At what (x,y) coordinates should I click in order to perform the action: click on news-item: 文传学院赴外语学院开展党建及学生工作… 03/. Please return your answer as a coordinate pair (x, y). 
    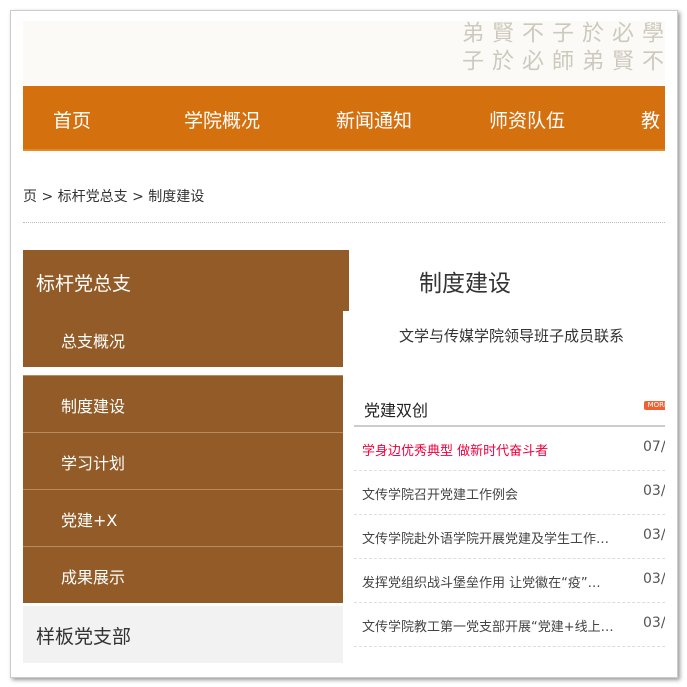
    Looking at the image, I should click on (509, 537).